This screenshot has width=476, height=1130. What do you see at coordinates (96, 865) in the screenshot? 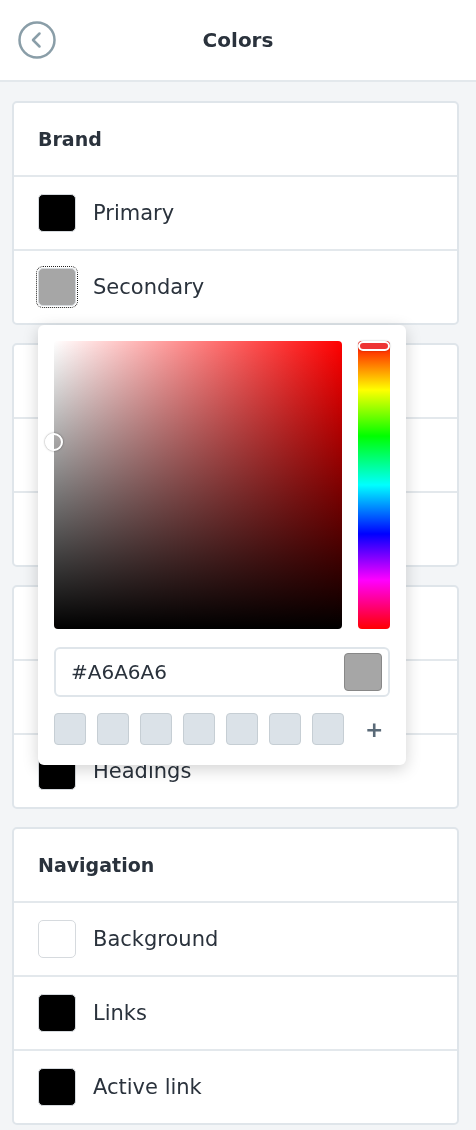
I see `section-title: Navigation` at bounding box center [96, 865].